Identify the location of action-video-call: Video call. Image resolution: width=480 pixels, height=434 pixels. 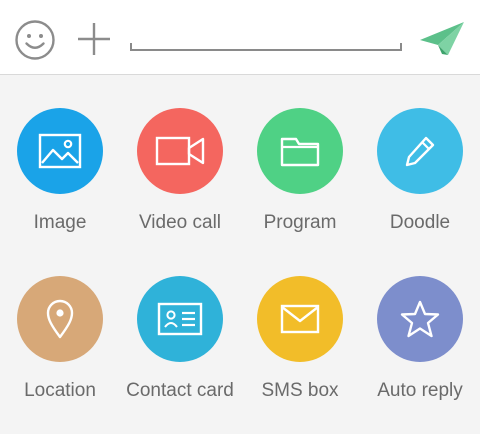
(180, 171).